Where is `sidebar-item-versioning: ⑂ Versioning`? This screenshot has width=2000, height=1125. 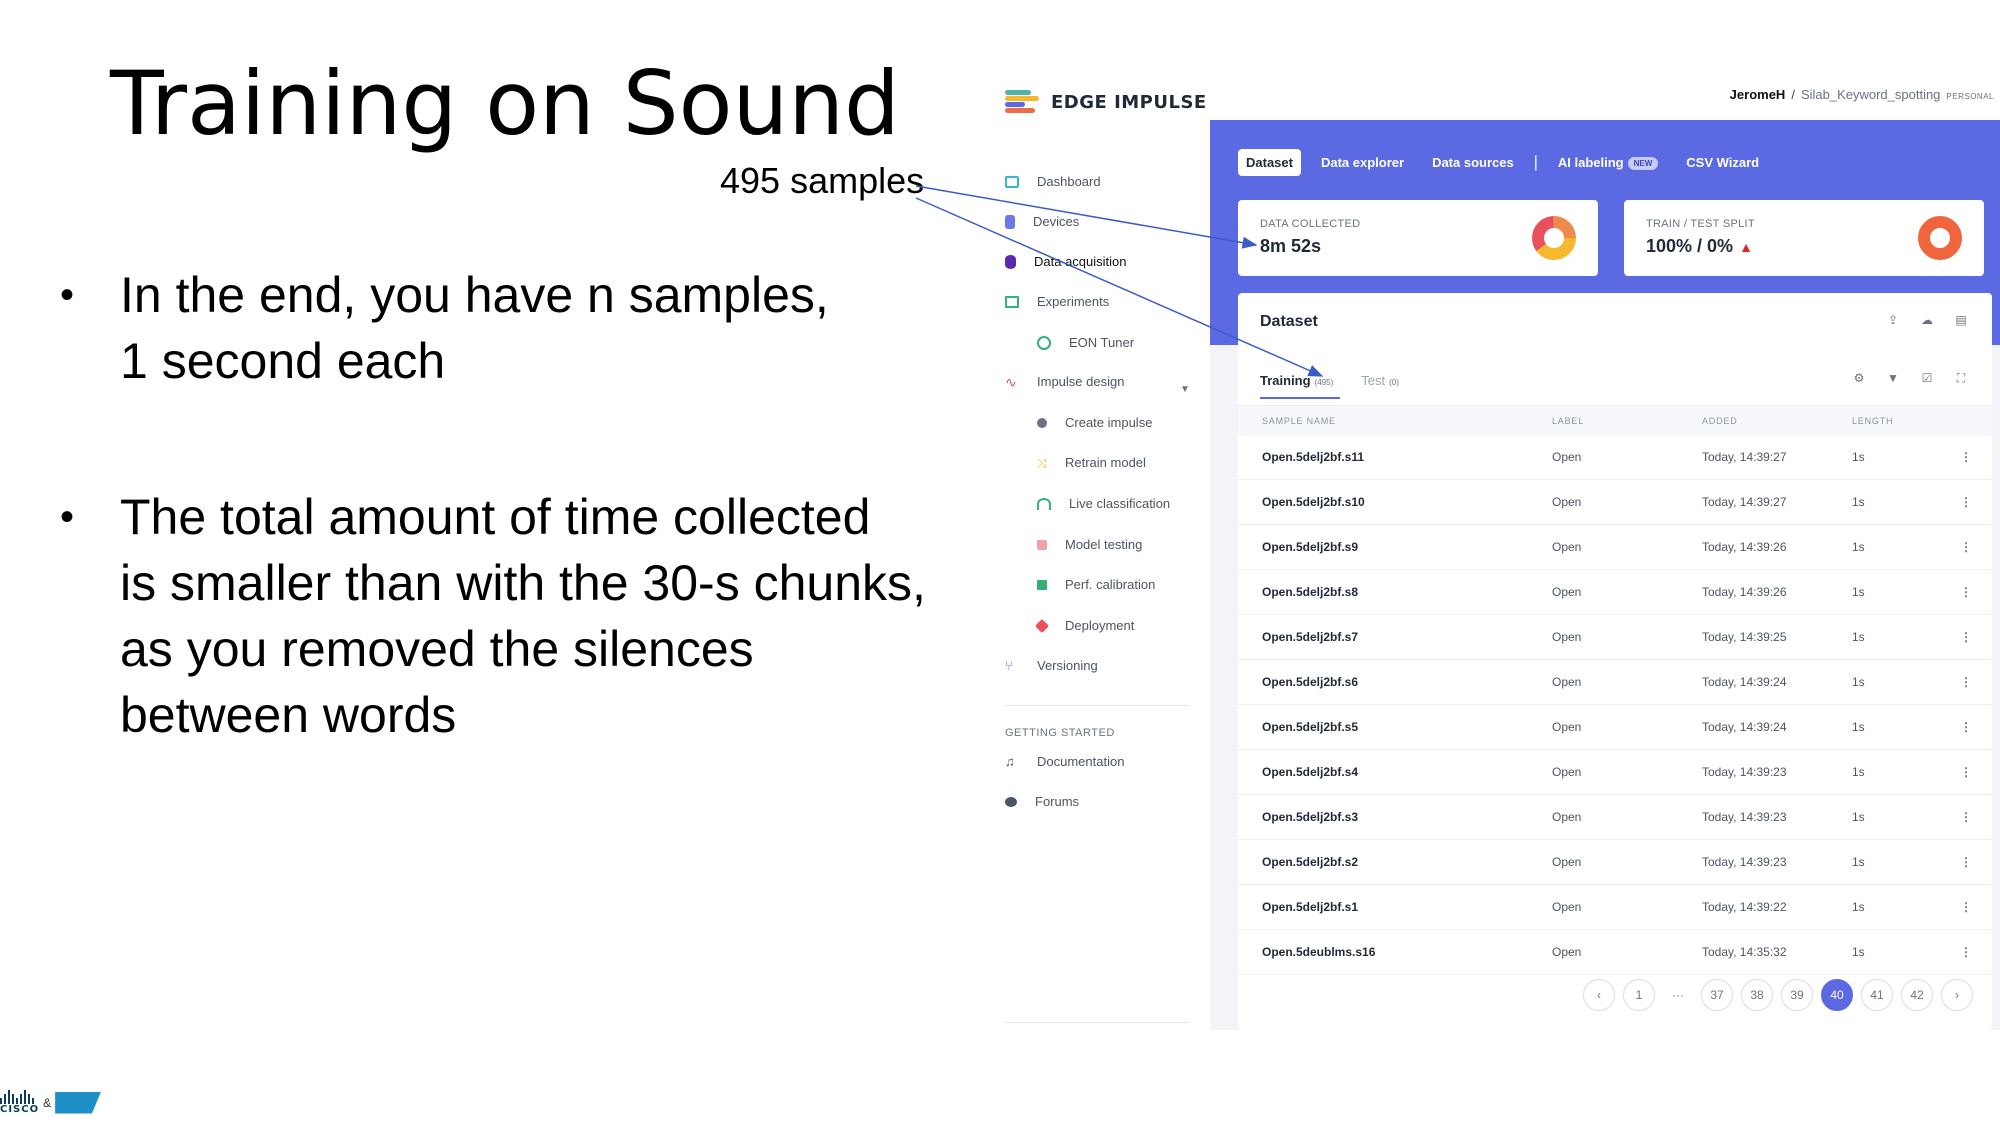 sidebar-item-versioning: ⑂ Versioning is located at coordinates (1051, 665).